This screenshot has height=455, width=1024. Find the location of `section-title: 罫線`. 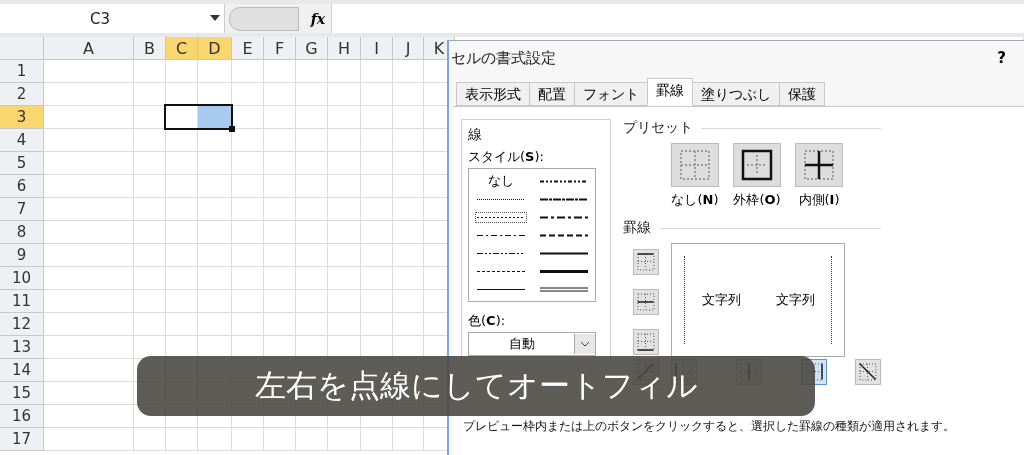

section-title: 罫線 is located at coordinates (637, 228).